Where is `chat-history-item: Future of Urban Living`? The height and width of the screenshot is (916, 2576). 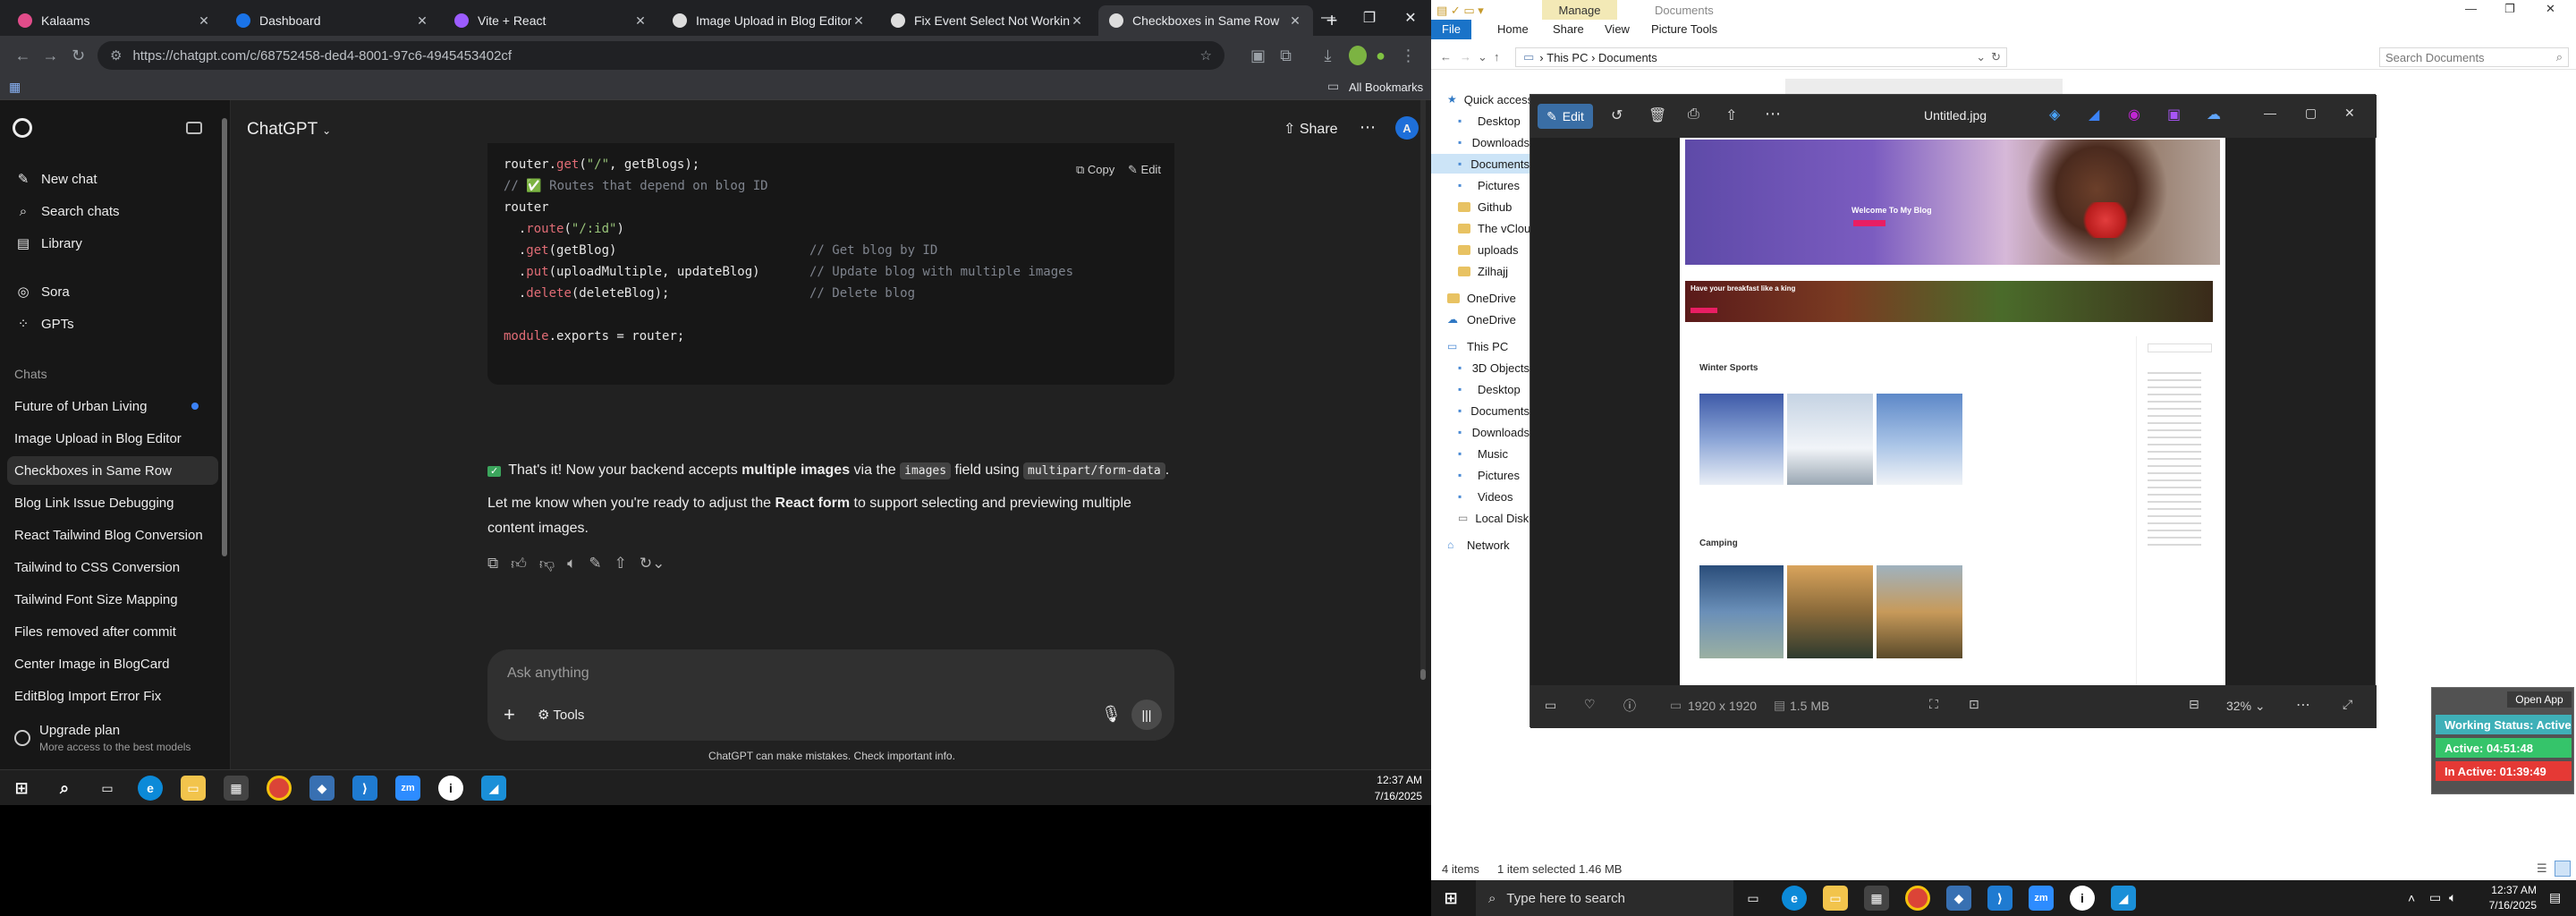
chat-history-item: Future of Urban Living is located at coordinates (112, 406).